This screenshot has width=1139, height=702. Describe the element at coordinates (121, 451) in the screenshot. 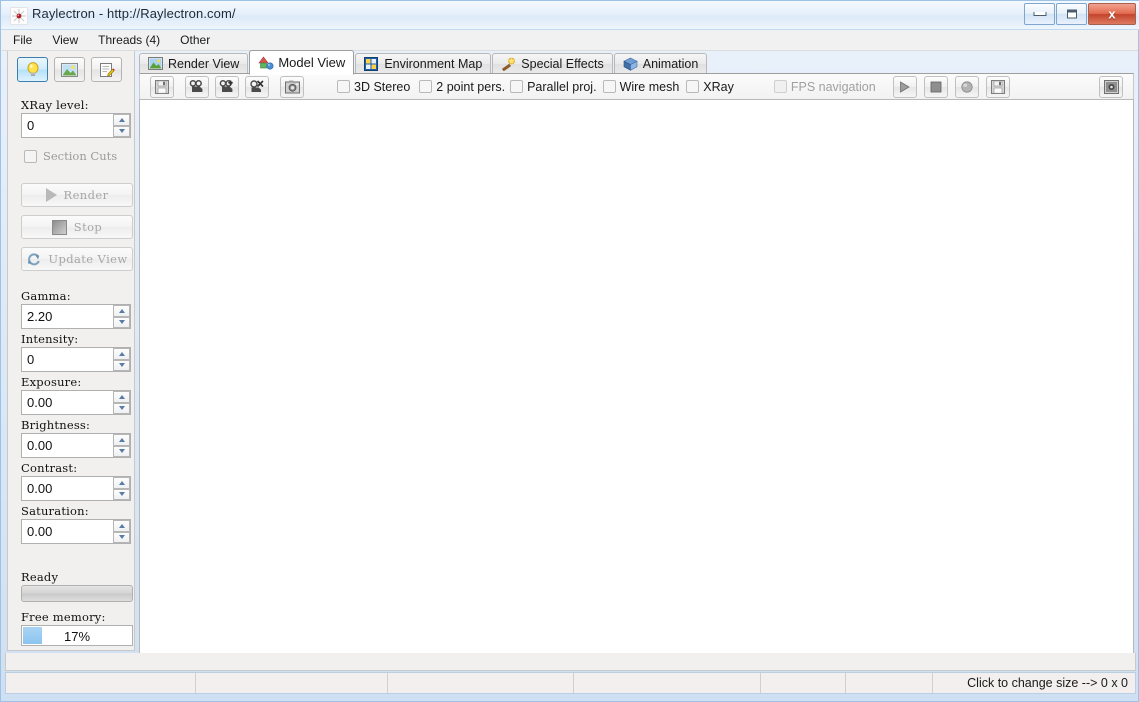

I see `brightness-down-button` at that location.